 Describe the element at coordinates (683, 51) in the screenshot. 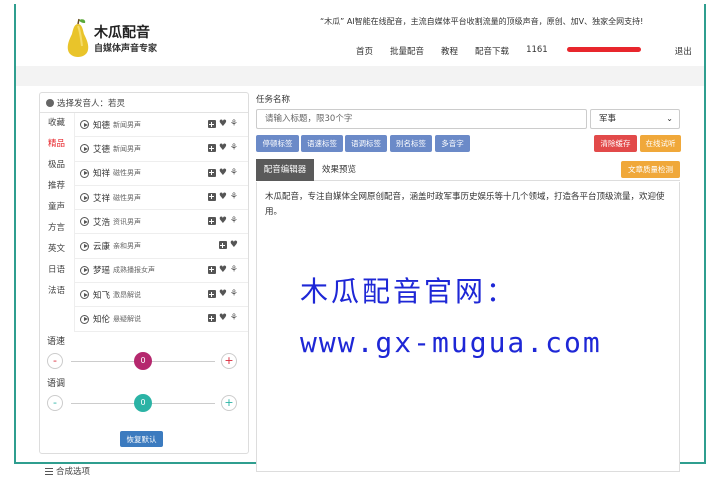

I see `nav-logout: 退出` at that location.